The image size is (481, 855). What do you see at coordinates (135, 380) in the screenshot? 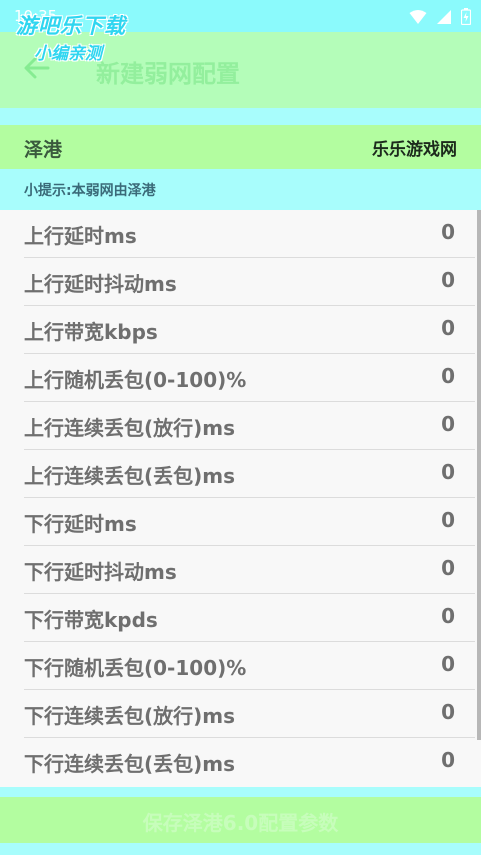
I see `row-label: 上行随机丢包(0-100)%` at bounding box center [135, 380].